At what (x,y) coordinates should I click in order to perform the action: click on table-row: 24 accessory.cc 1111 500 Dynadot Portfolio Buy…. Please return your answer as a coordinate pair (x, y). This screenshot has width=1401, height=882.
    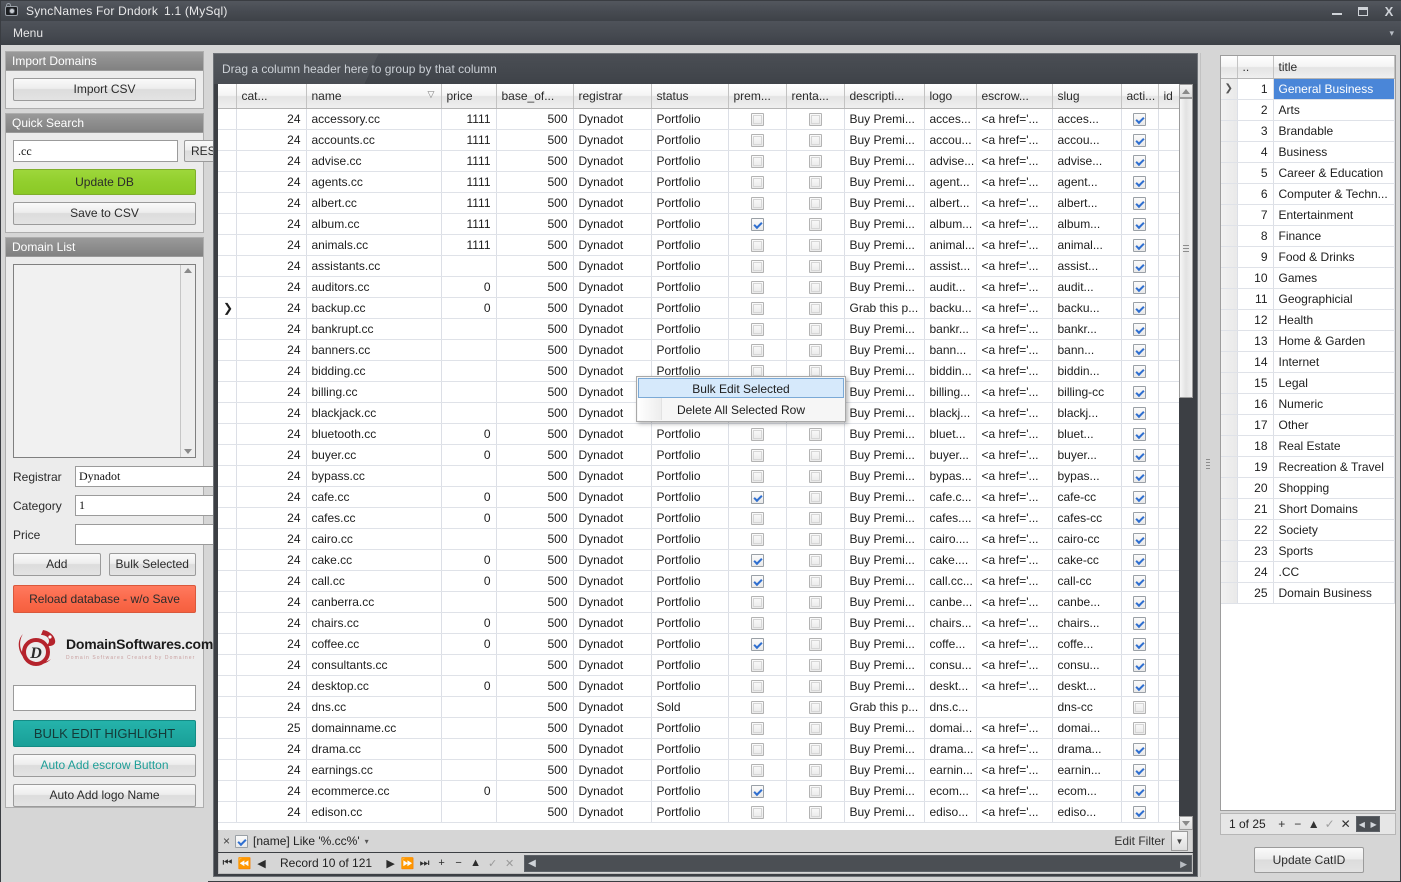
    Looking at the image, I should click on (705, 119).